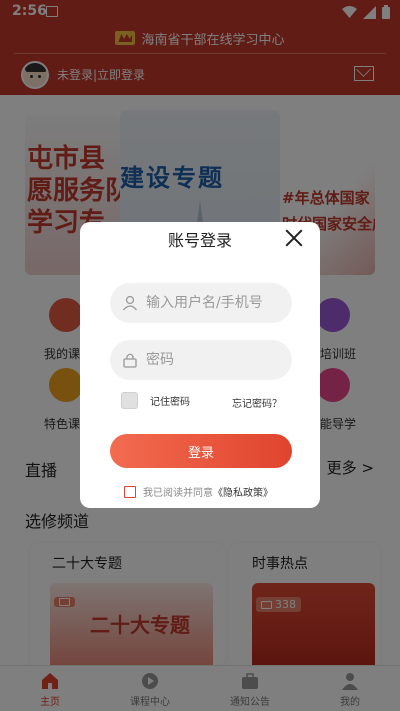  Describe the element at coordinates (130, 303) in the screenshot. I see `user-icon` at that location.